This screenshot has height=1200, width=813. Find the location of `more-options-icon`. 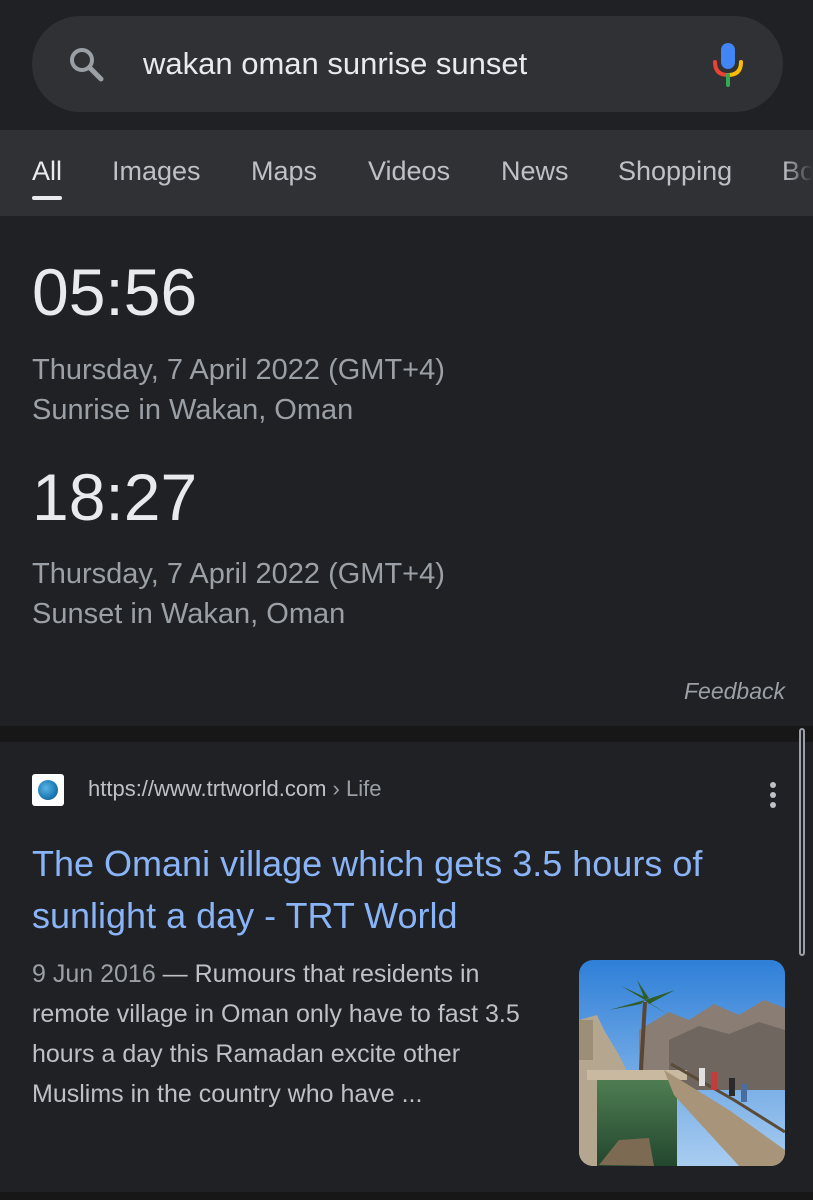

more-options-icon is located at coordinates (773, 797).